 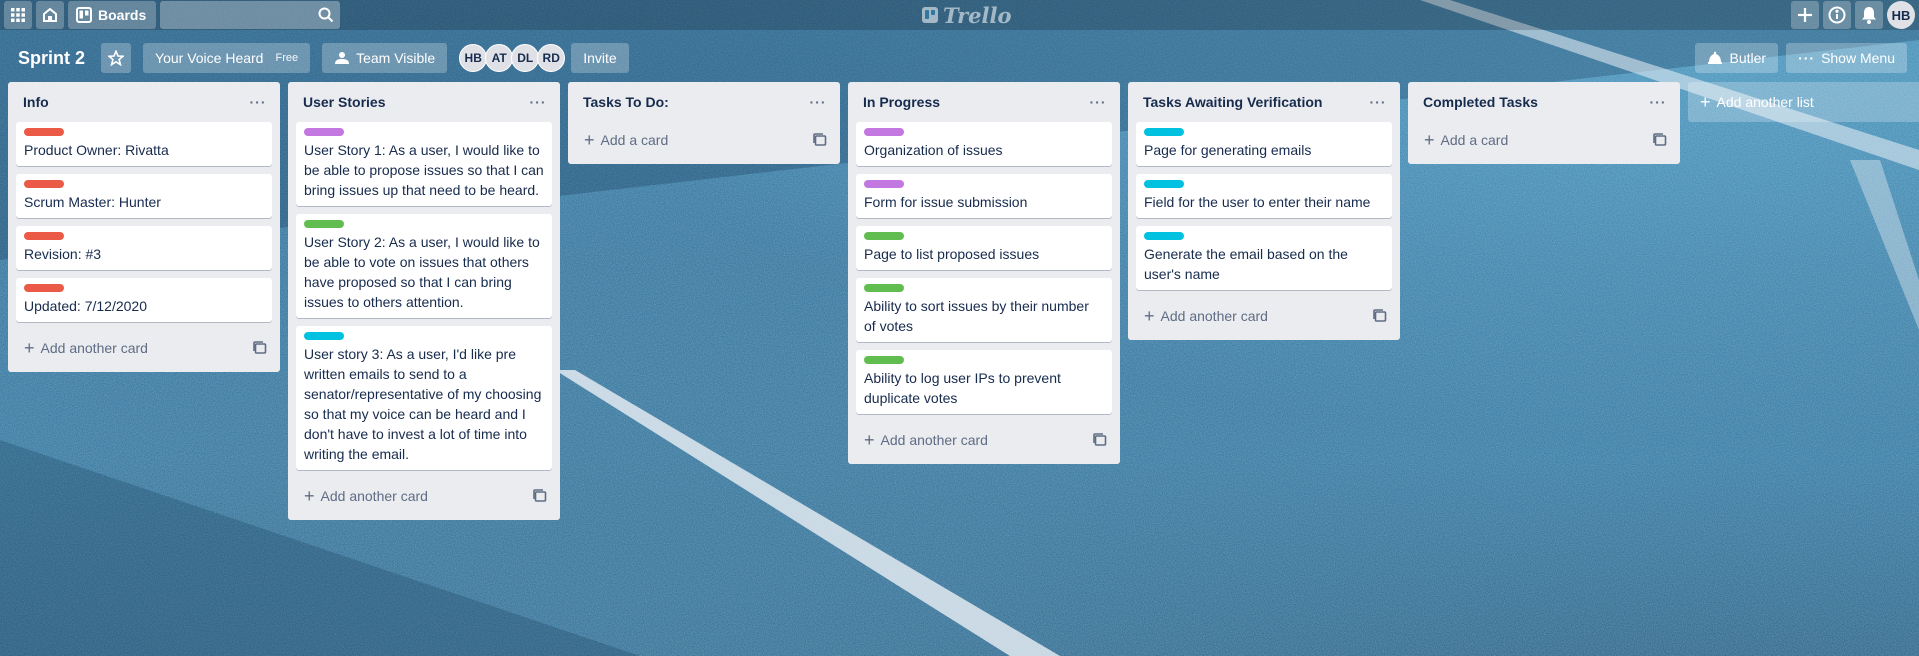 I want to click on add-list-button: + Add another list, so click(x=1803, y=102).